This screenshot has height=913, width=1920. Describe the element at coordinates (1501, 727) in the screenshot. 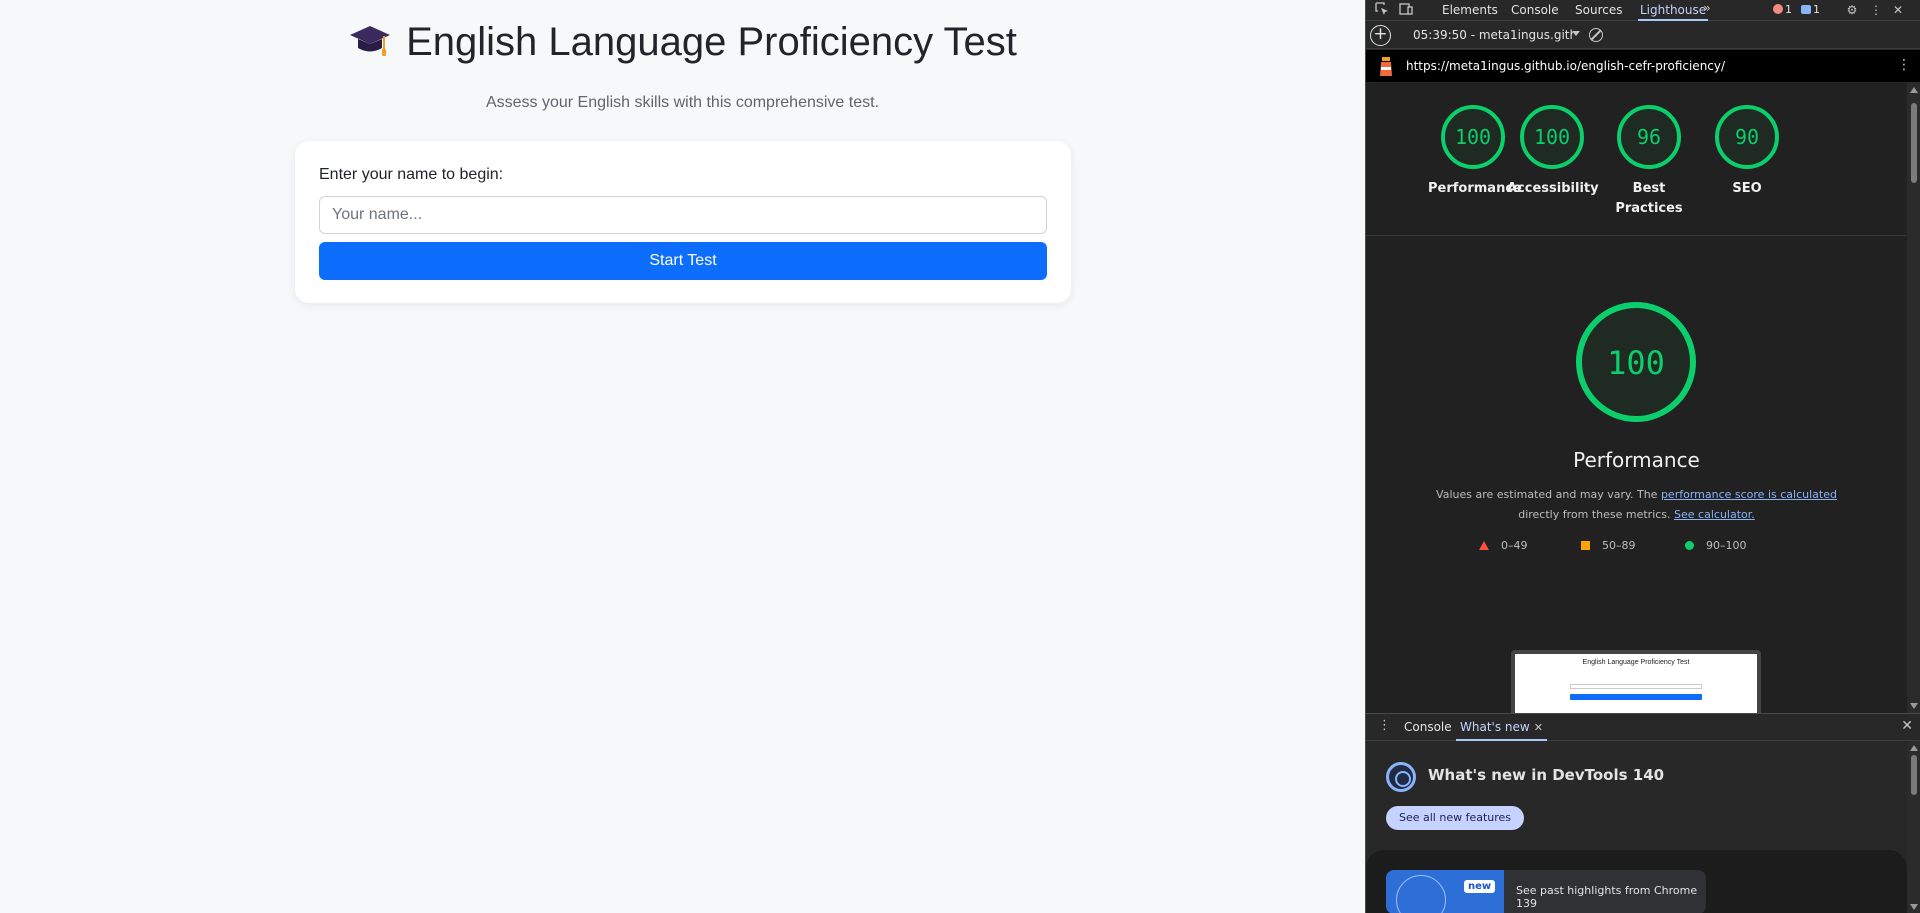

I see `drawer-tab-whats-new: What's new ✕` at that location.